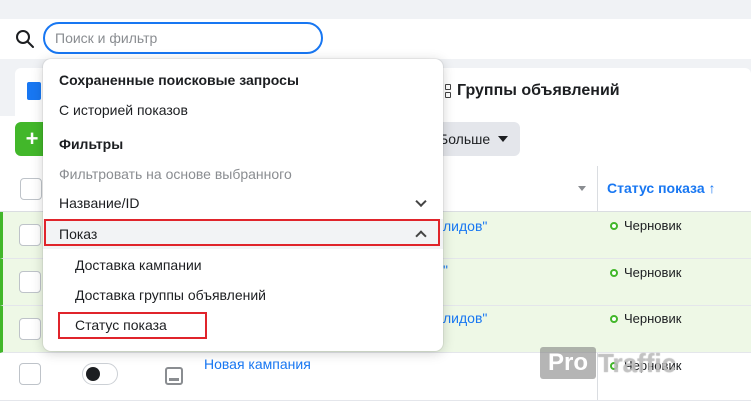 This screenshot has width=751, height=401. What do you see at coordinates (183, 38) in the screenshot?
I see `search-input` at bounding box center [183, 38].